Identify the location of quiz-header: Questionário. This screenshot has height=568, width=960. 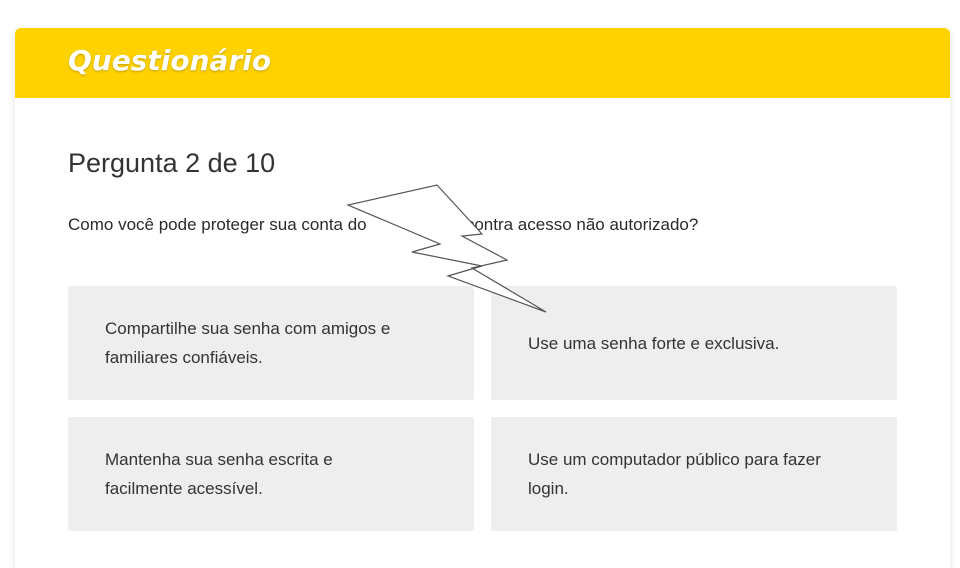
(482, 63).